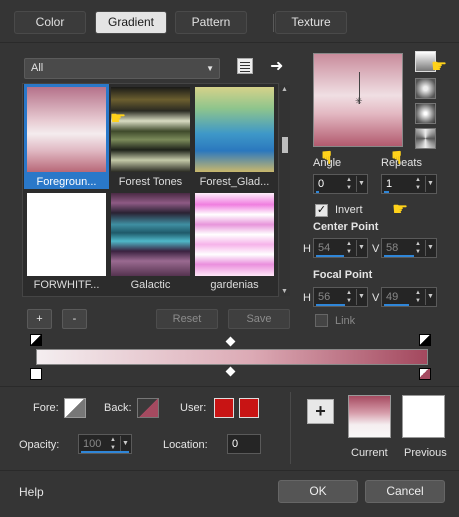 This screenshot has width=459, height=517. Describe the element at coordinates (321, 320) in the screenshot. I see `link-checkbox` at that location.